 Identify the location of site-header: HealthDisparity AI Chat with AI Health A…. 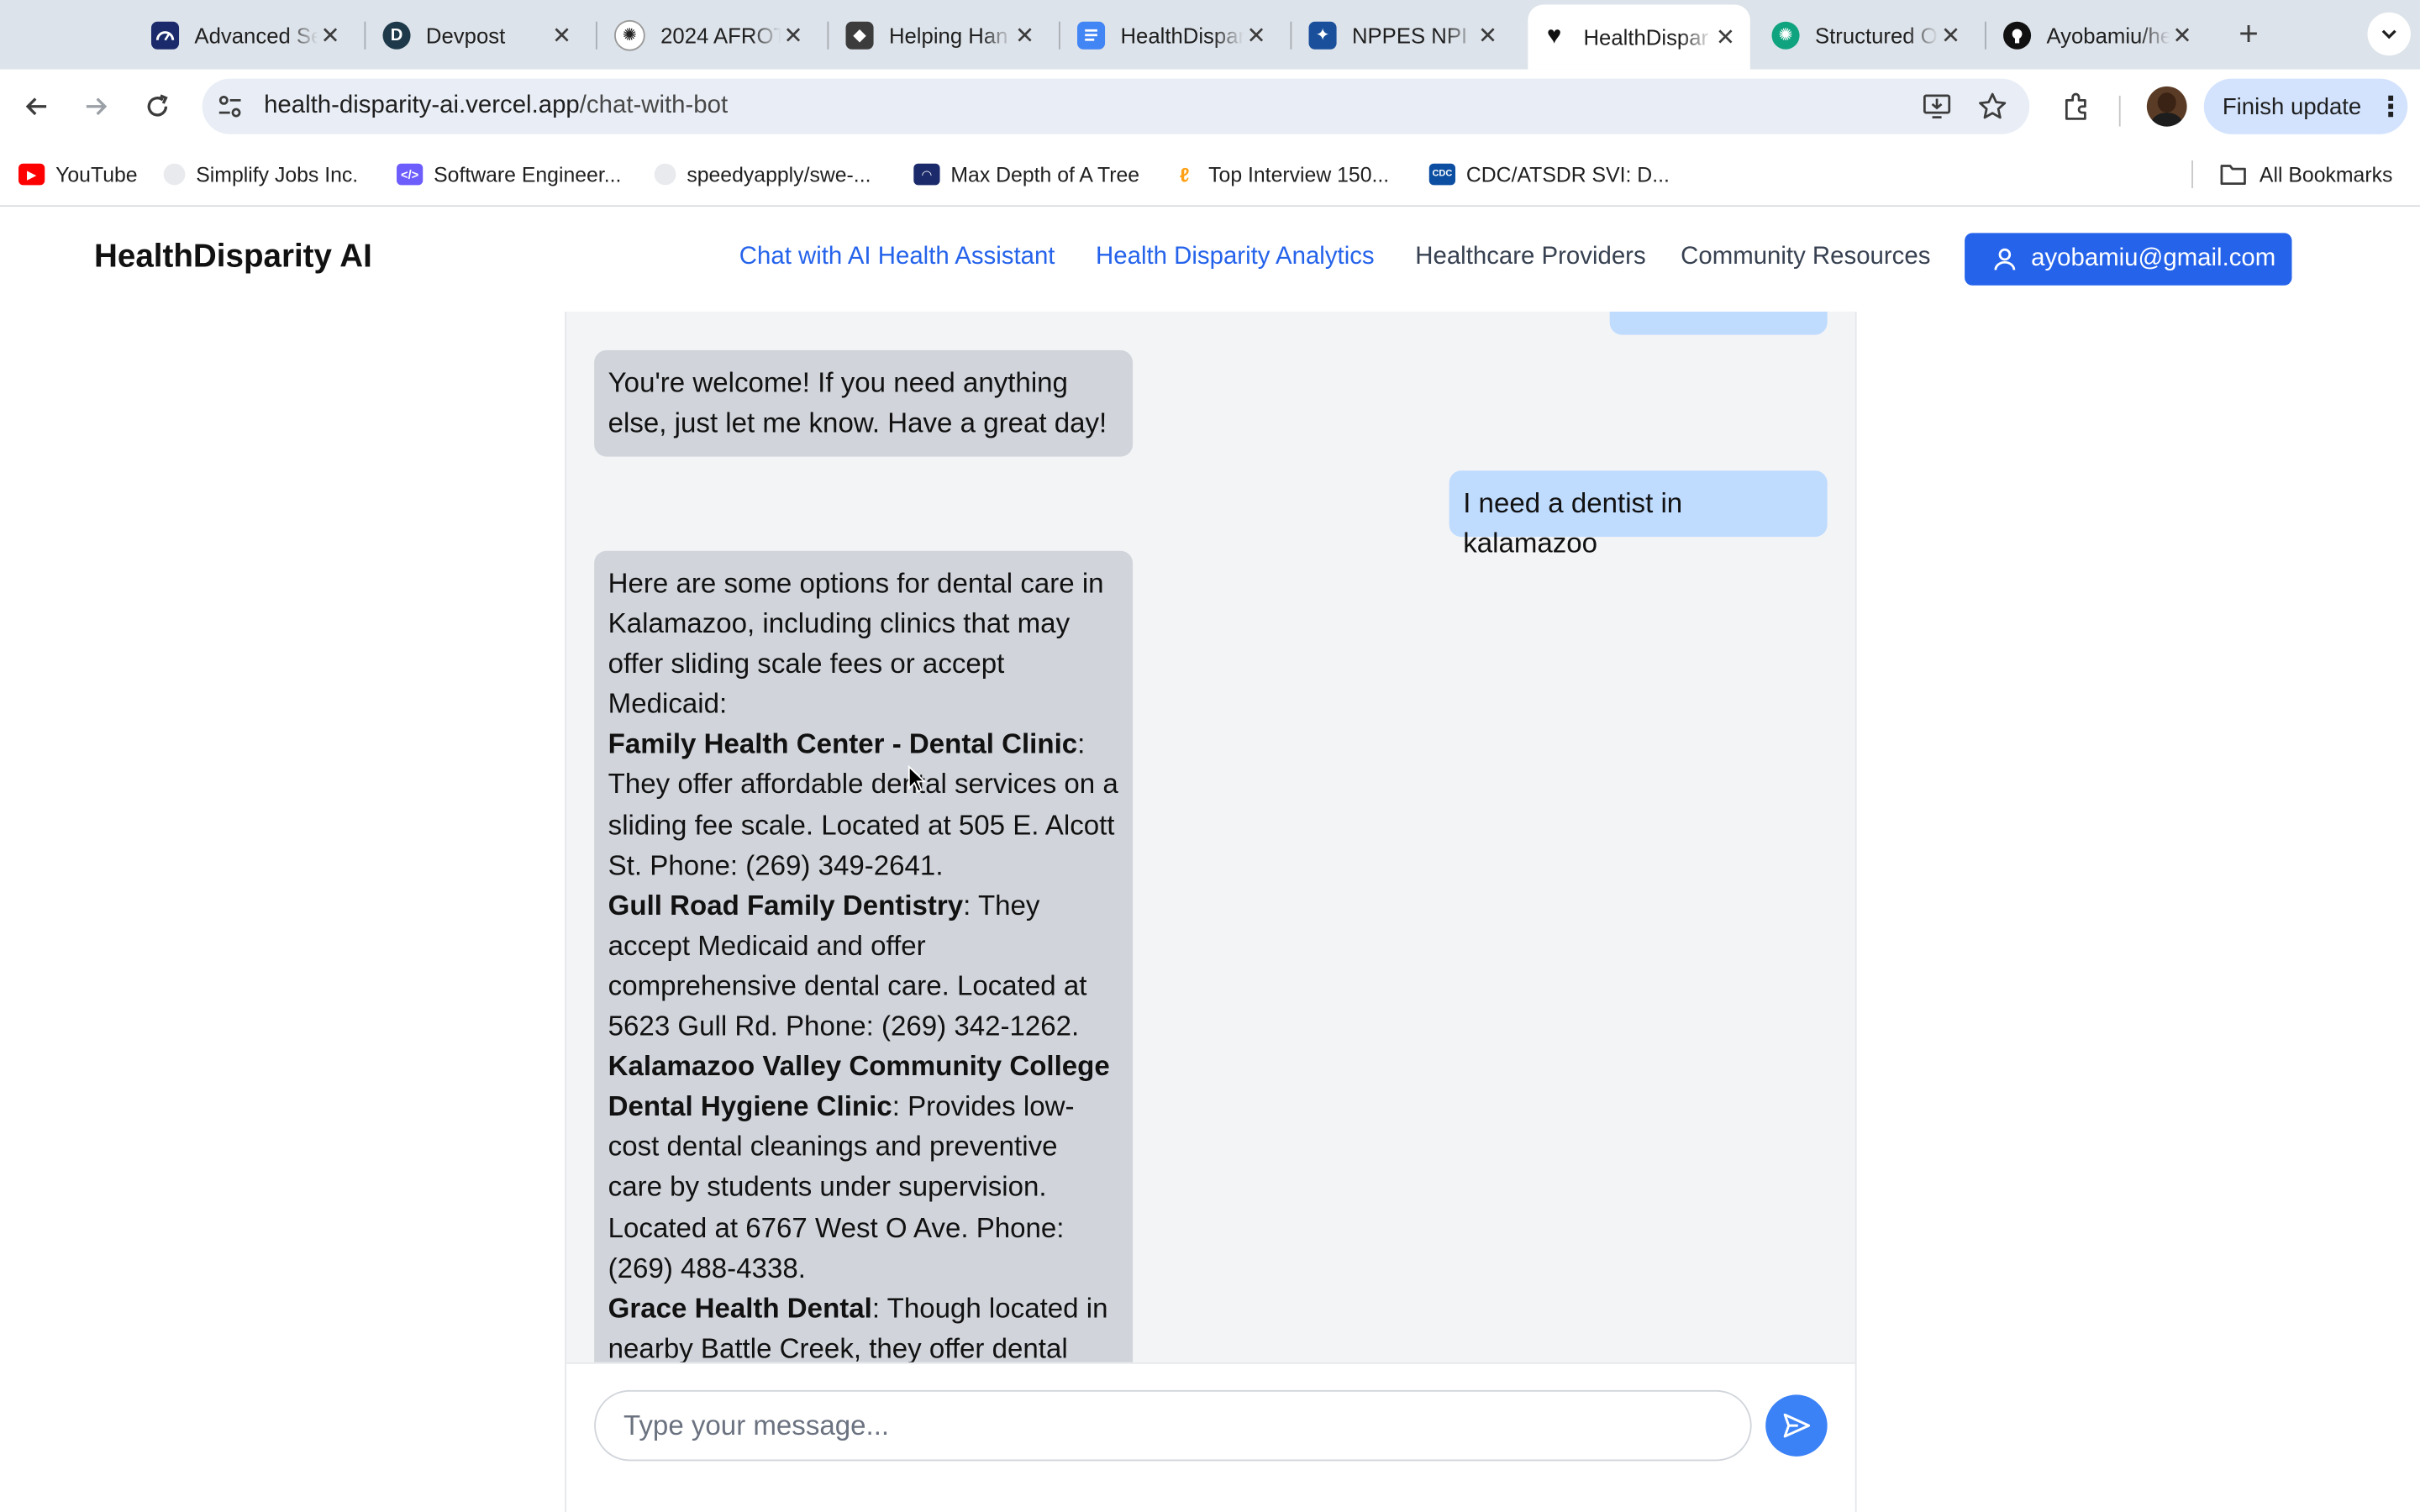
(1210, 259).